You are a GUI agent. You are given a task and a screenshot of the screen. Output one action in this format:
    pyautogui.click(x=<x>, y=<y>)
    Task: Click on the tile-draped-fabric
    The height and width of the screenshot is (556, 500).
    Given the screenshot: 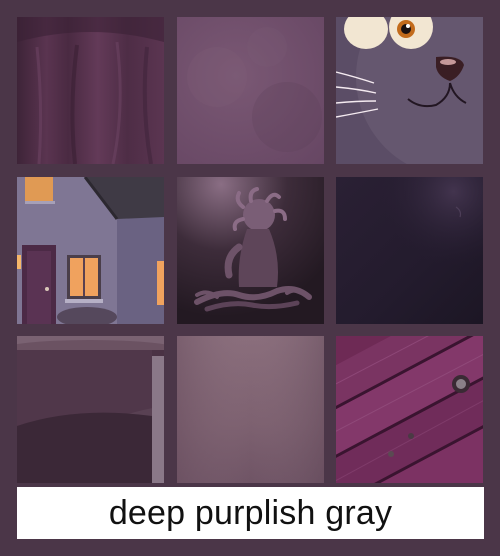 What is the action you would take?
    pyautogui.click(x=90, y=90)
    